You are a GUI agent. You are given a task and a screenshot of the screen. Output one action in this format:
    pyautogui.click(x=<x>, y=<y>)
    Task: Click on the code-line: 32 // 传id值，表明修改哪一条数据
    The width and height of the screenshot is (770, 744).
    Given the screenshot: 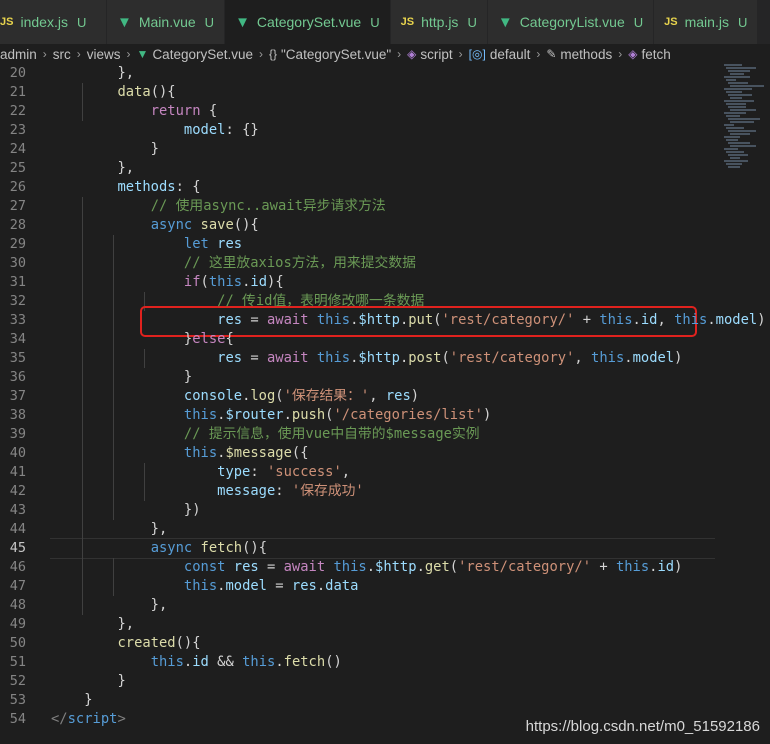 What is the action you would take?
    pyautogui.click(x=360, y=301)
    